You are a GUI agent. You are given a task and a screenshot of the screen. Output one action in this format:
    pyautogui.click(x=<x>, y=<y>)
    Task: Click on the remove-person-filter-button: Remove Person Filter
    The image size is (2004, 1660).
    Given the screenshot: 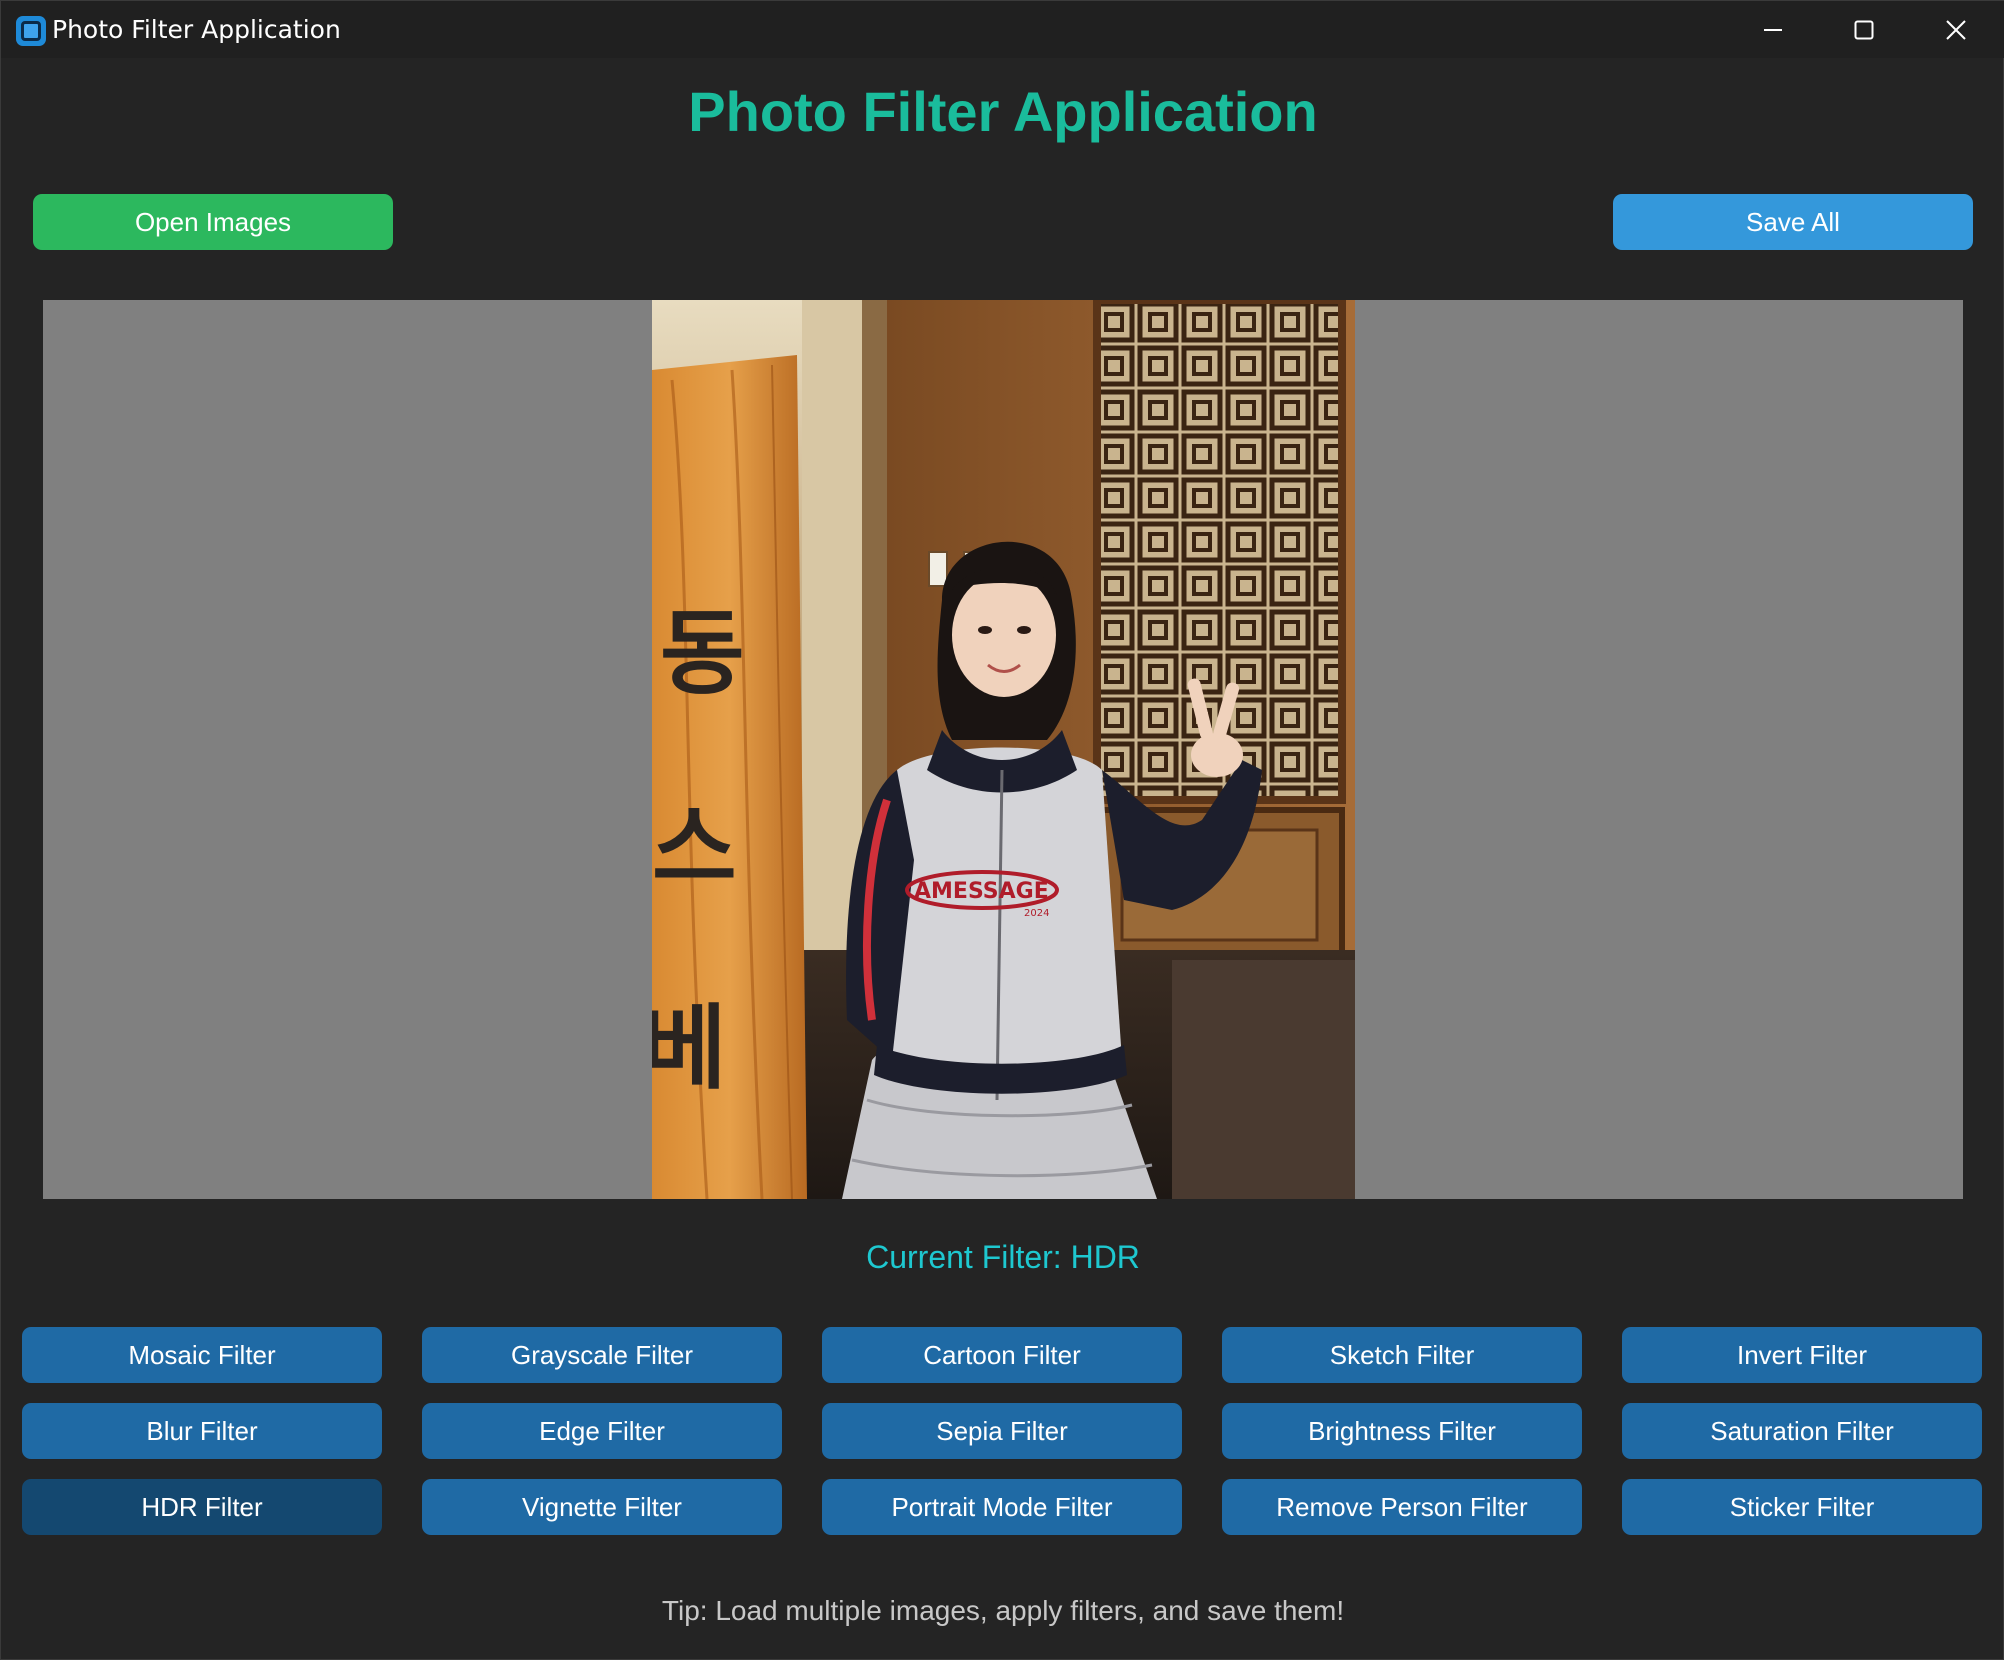 What is the action you would take?
    pyautogui.click(x=1402, y=1507)
    